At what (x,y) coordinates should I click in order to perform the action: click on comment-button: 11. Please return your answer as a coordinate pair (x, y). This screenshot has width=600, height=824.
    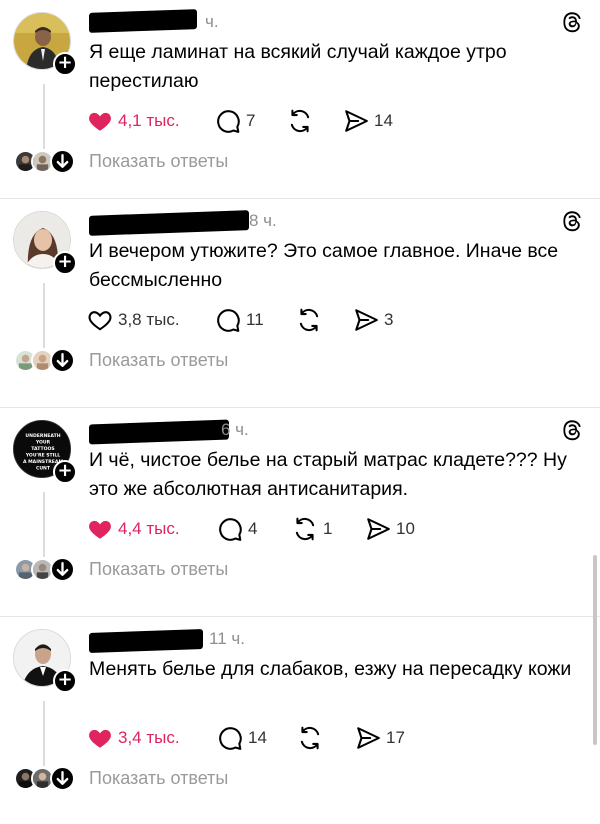
    Looking at the image, I should click on (239, 320).